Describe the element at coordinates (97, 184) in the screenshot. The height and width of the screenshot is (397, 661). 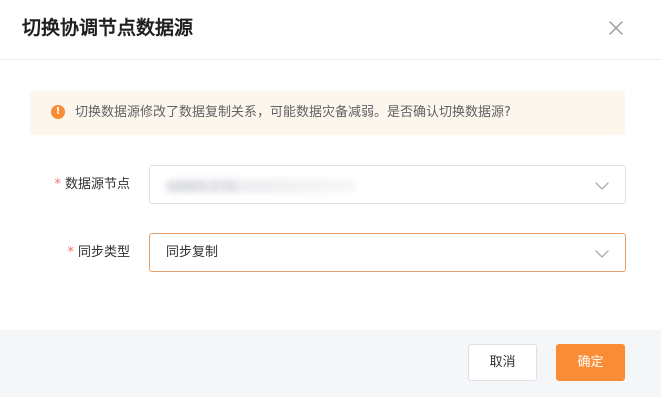
I see `source-label-text: 数据源节点` at that location.